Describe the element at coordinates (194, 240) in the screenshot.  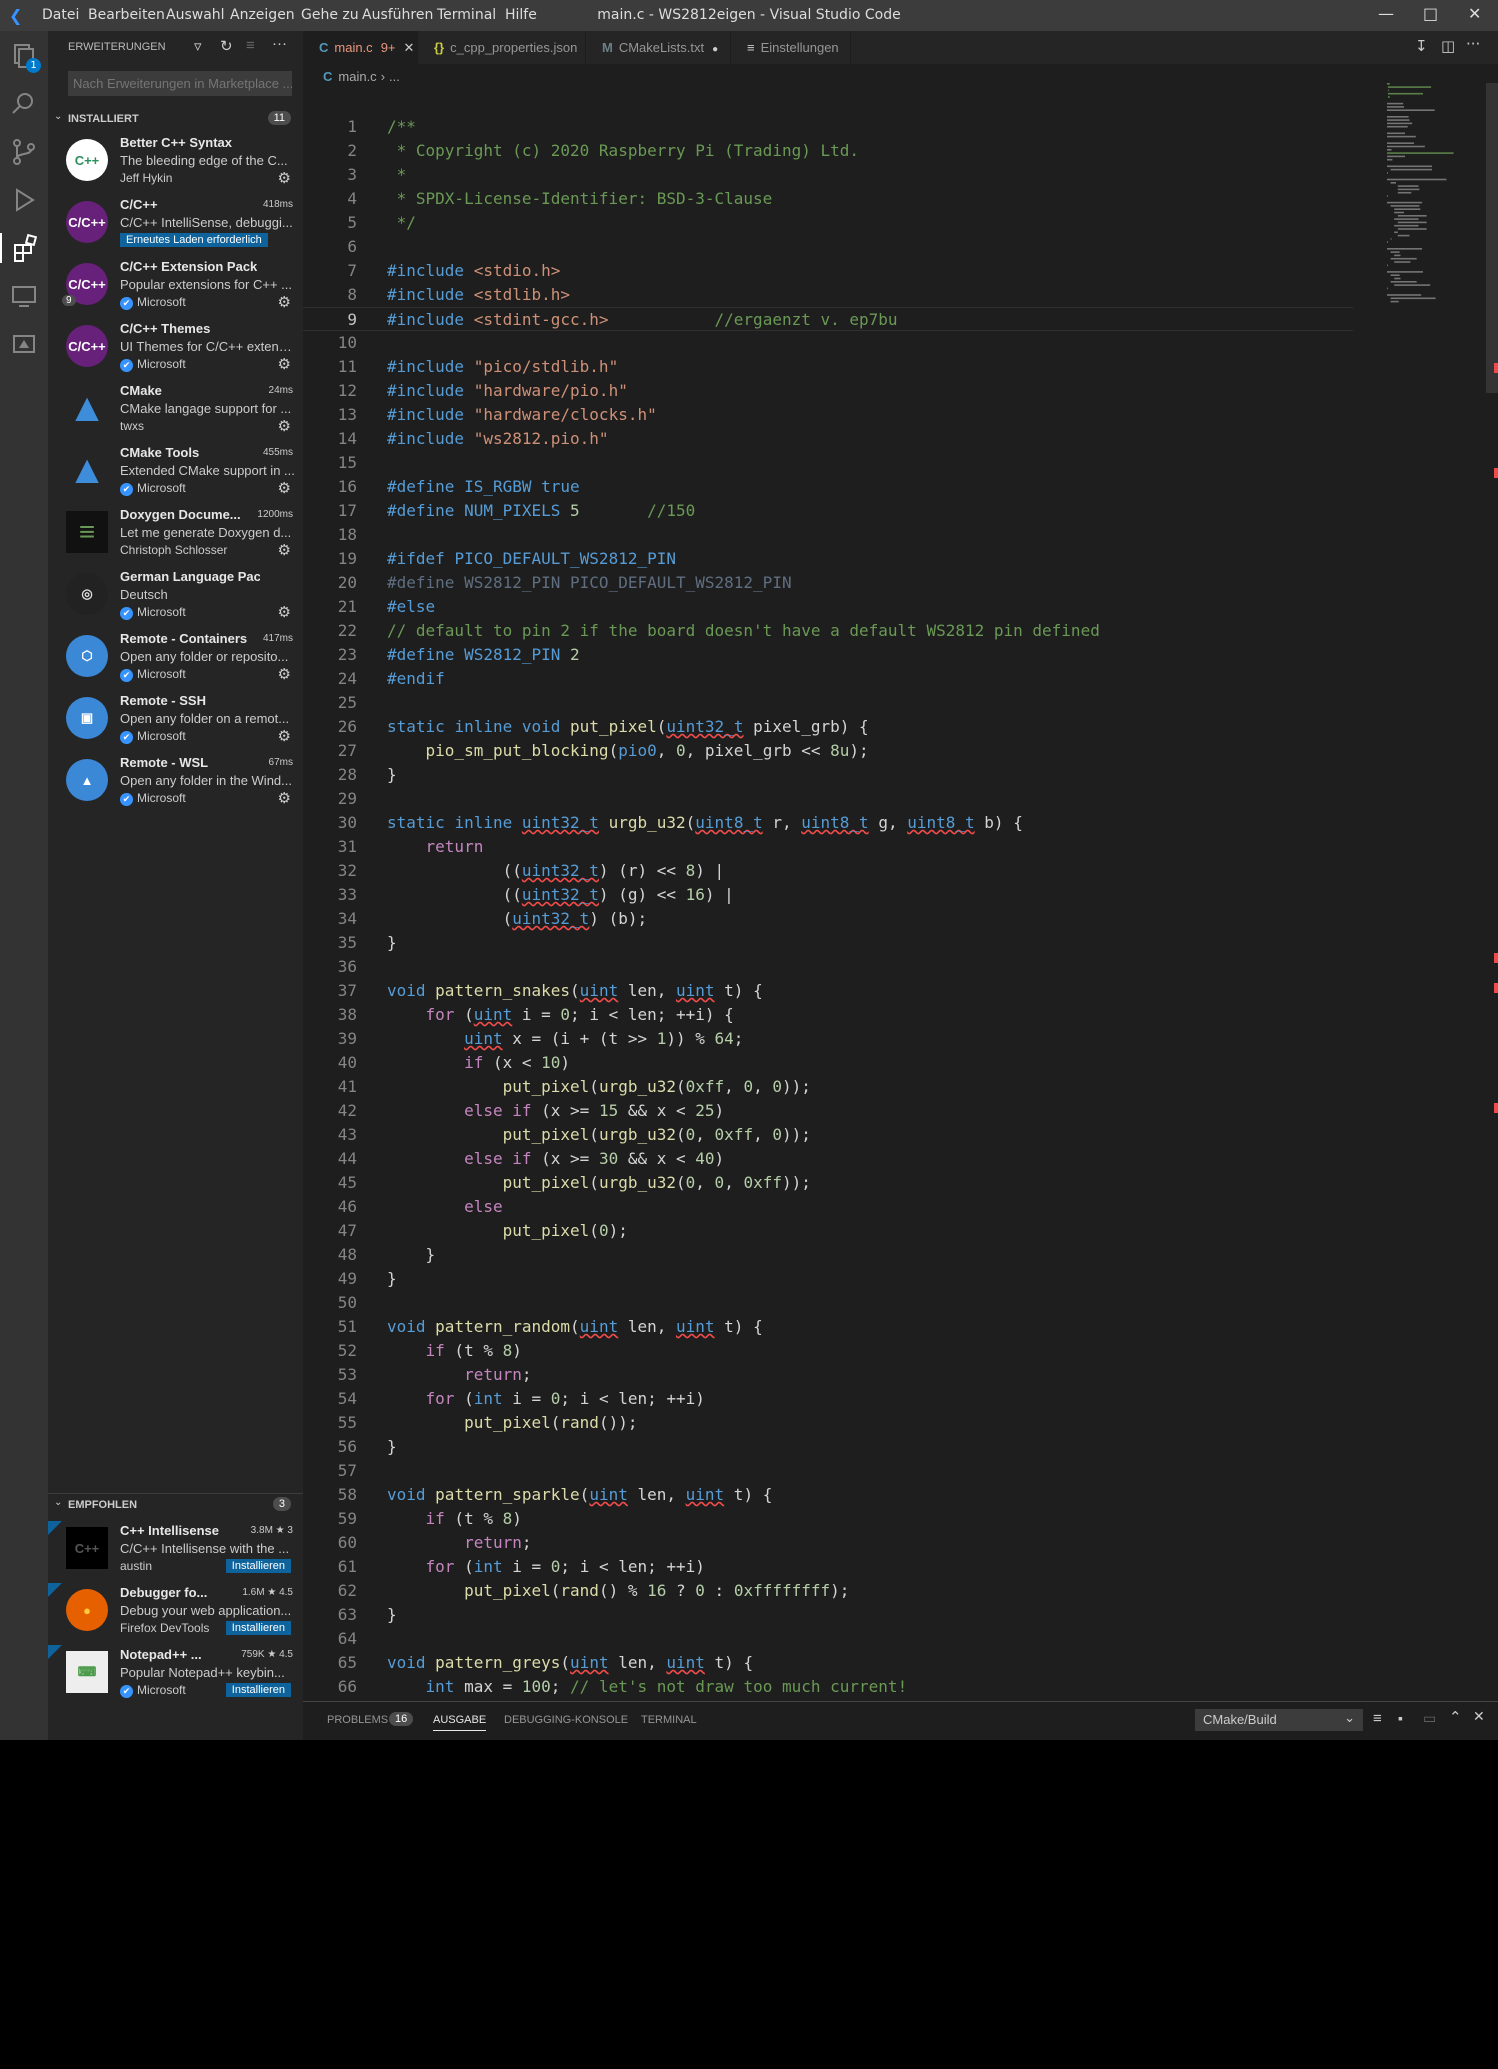
I see `reload-required-badge: Erneutes Laden erforderlich` at that location.